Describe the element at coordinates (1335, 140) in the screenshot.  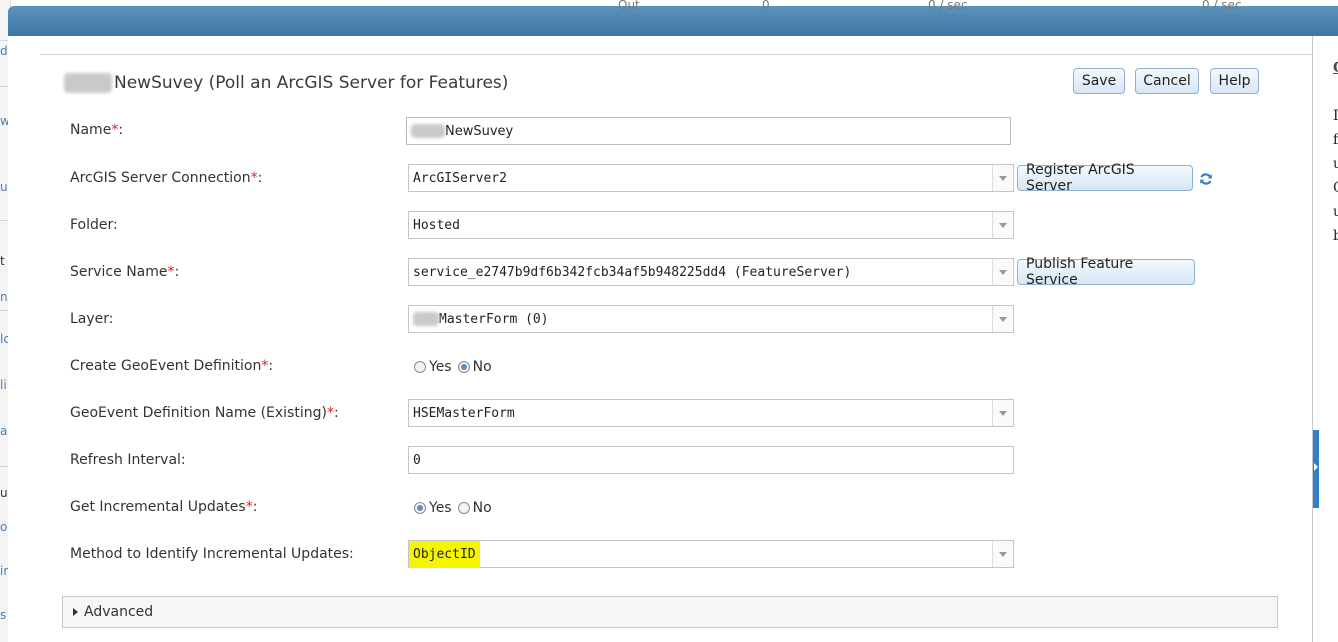
I see `panel-text: f` at that location.